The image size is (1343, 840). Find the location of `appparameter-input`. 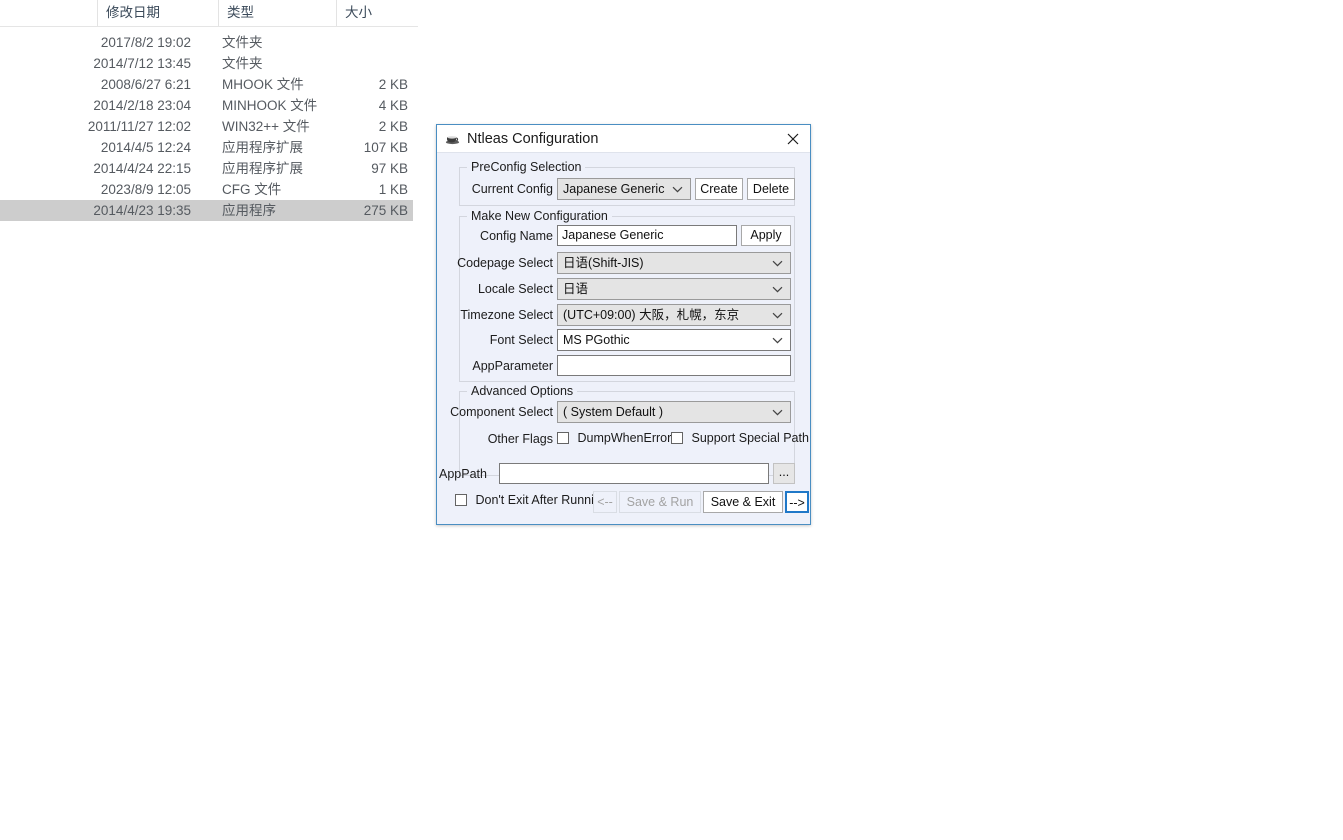

appparameter-input is located at coordinates (674, 365).